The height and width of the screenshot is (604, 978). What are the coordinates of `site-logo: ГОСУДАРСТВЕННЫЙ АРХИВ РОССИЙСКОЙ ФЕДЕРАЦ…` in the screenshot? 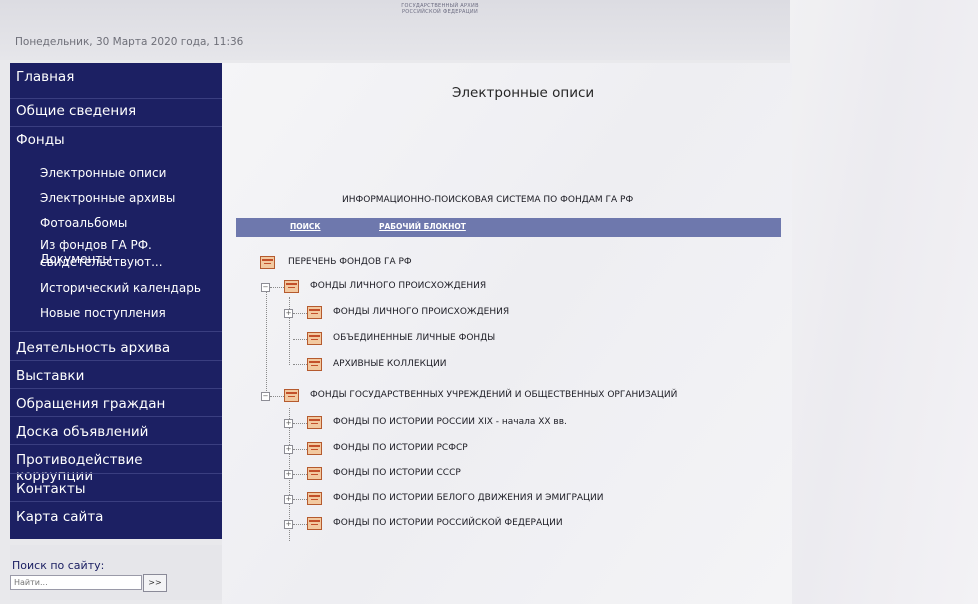 It's located at (440, 9).